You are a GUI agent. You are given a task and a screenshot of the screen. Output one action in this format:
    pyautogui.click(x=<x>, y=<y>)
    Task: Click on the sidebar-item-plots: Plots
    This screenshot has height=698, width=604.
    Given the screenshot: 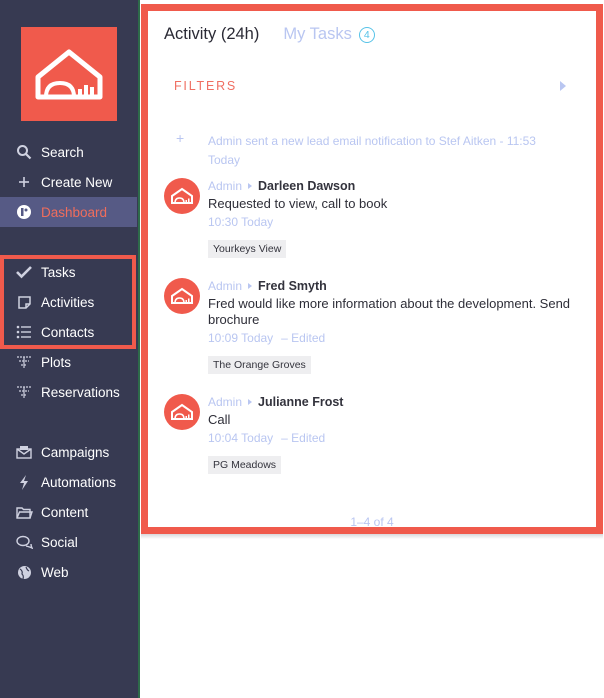 What is the action you would take?
    pyautogui.click(x=68, y=362)
    